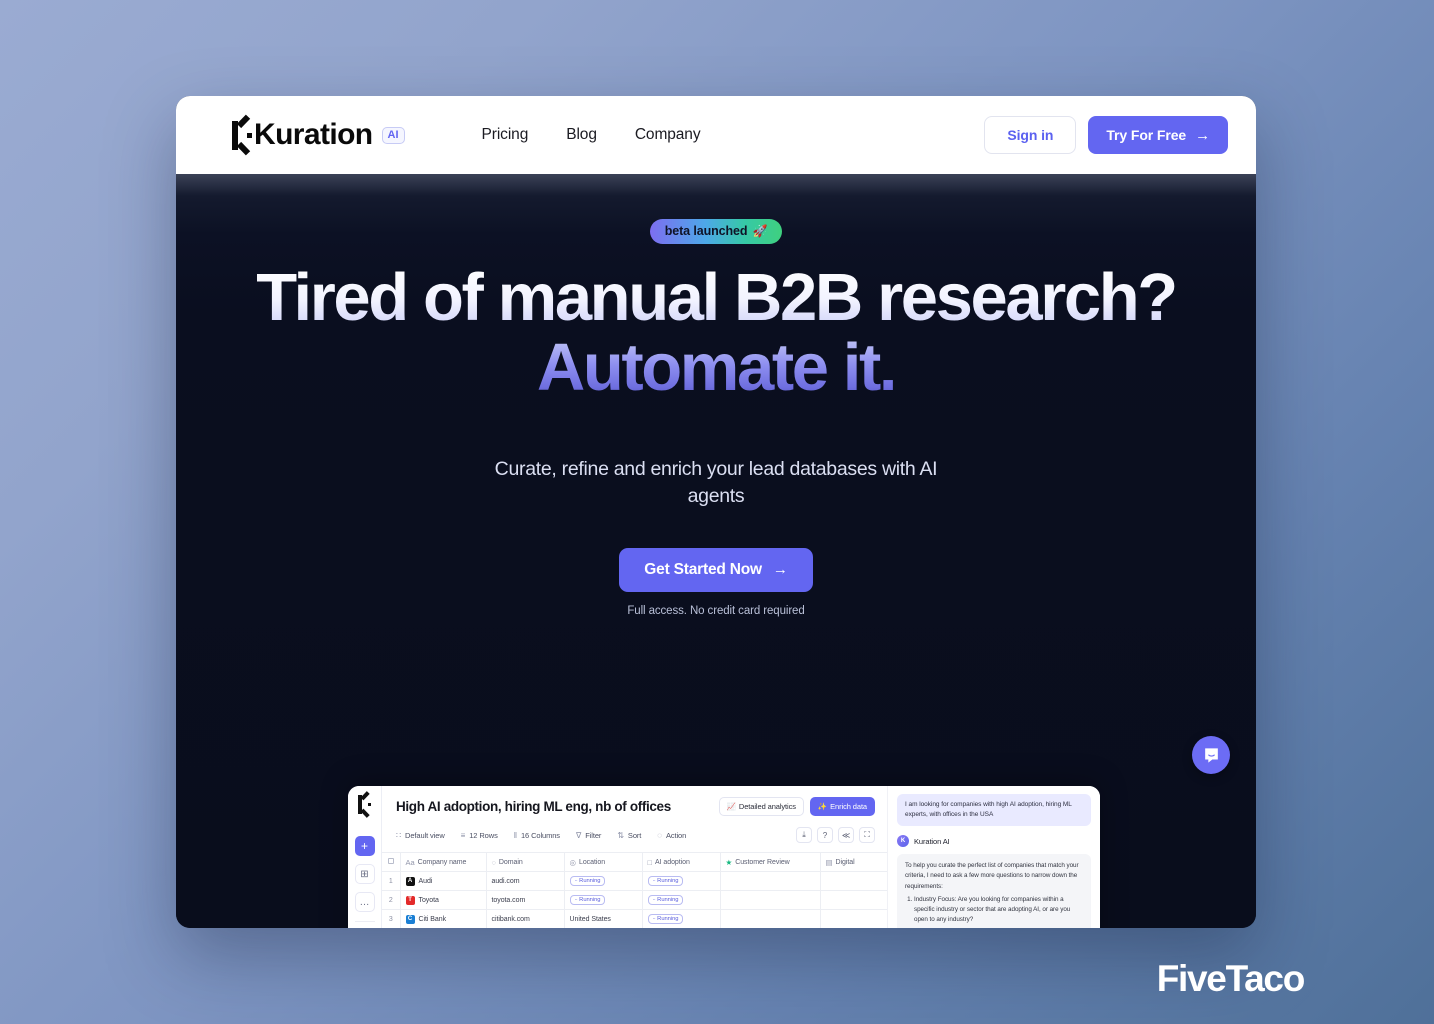 The image size is (1434, 1024). I want to click on sign-in-button: Sign in, so click(1030, 135).